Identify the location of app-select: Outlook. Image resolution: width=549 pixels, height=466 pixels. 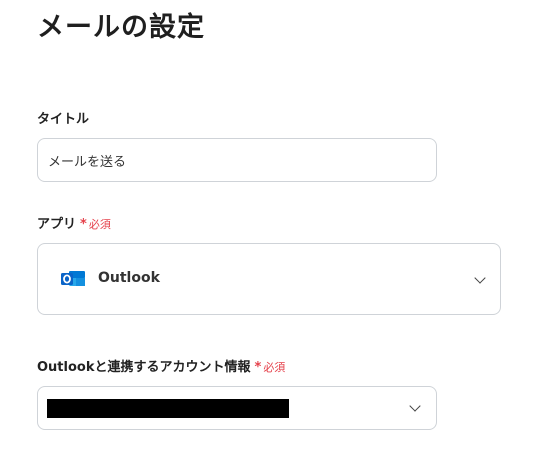
(269, 279).